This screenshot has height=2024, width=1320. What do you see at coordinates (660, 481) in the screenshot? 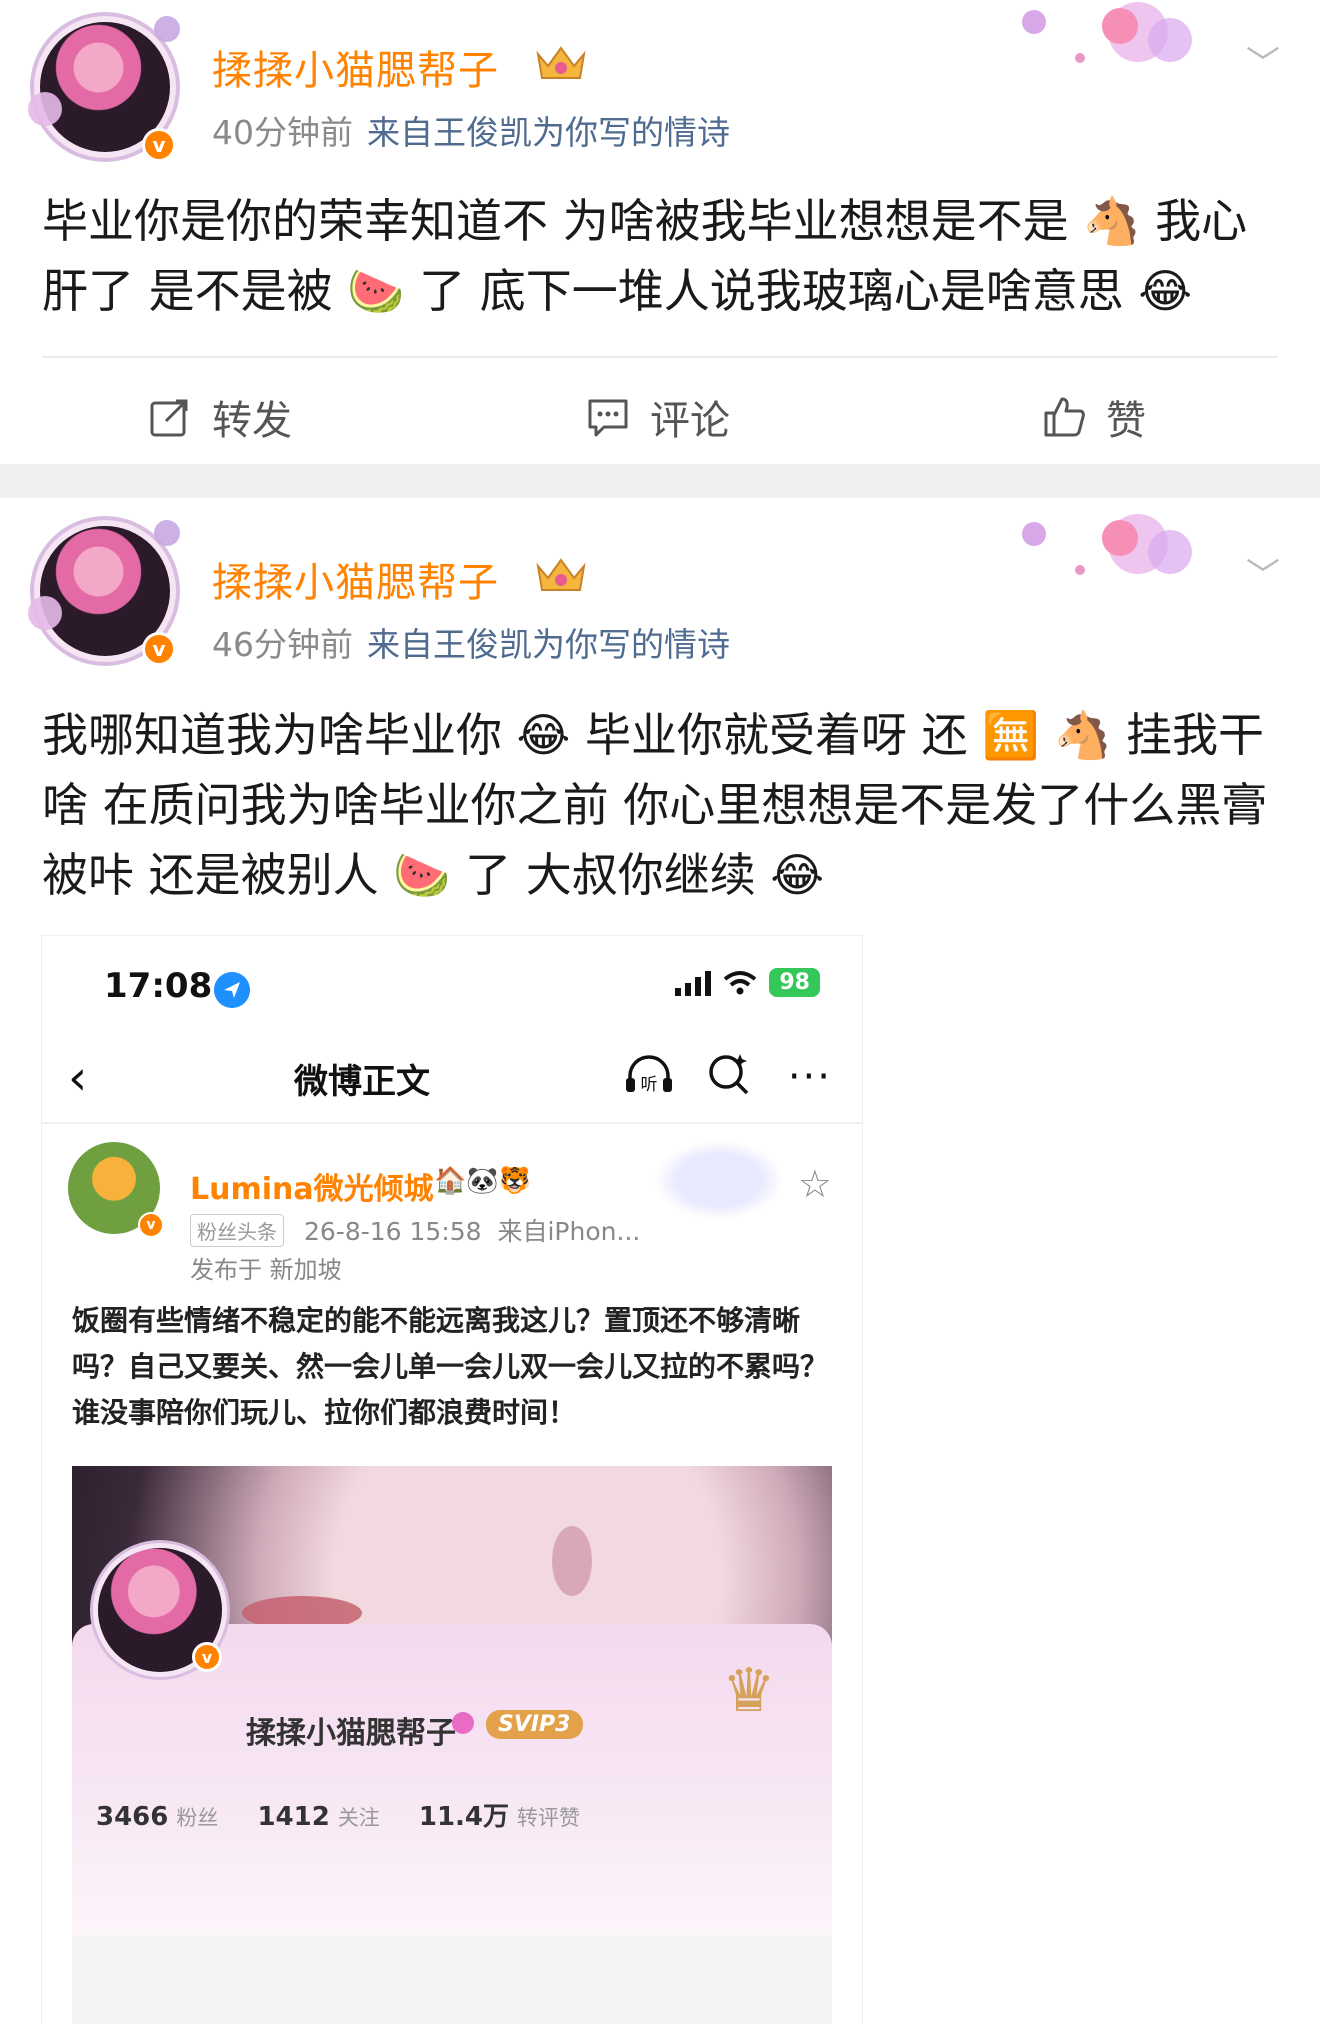
I see `feed-separator` at bounding box center [660, 481].